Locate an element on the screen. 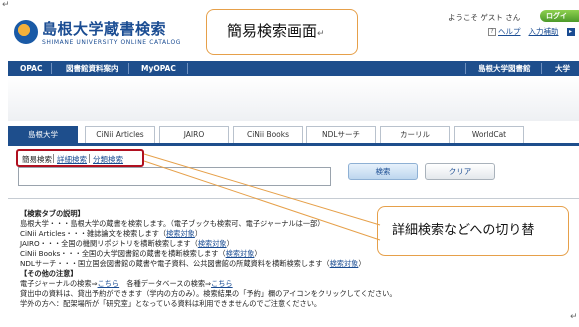 This screenshot has height=327, width=579. tab-worldcat: WorldCat is located at coordinates (489, 134).